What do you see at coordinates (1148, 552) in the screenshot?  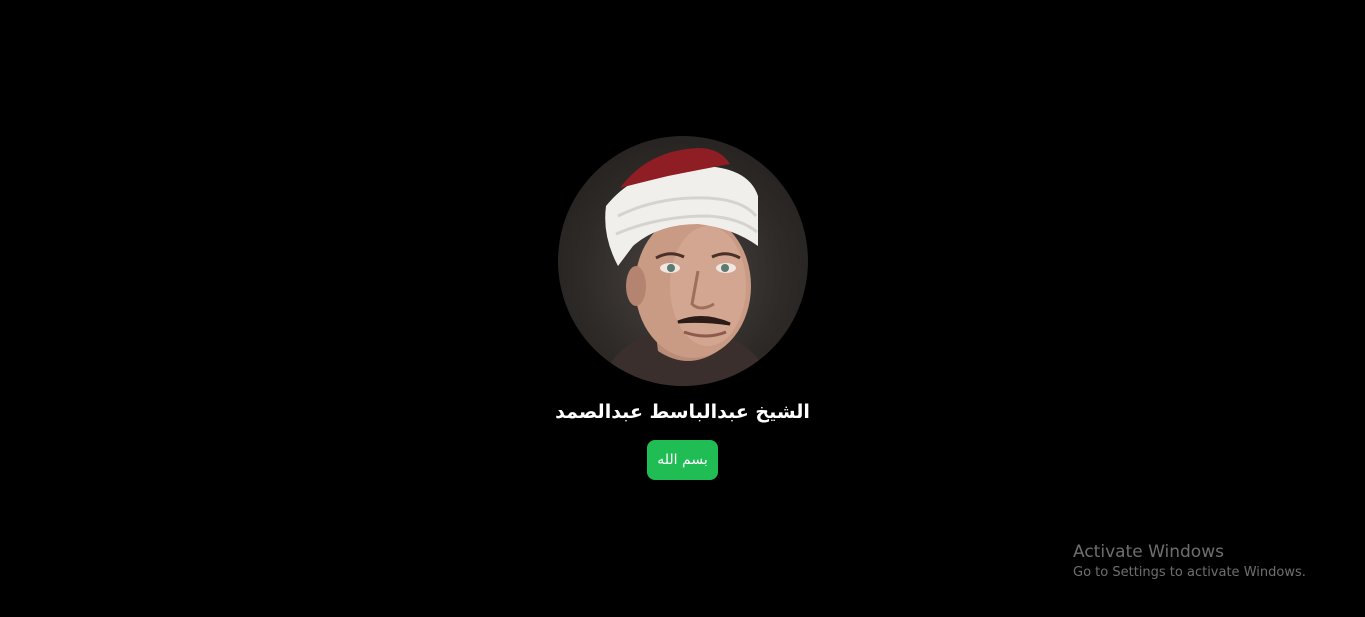 I see `watermark-title: Activate Windows` at bounding box center [1148, 552].